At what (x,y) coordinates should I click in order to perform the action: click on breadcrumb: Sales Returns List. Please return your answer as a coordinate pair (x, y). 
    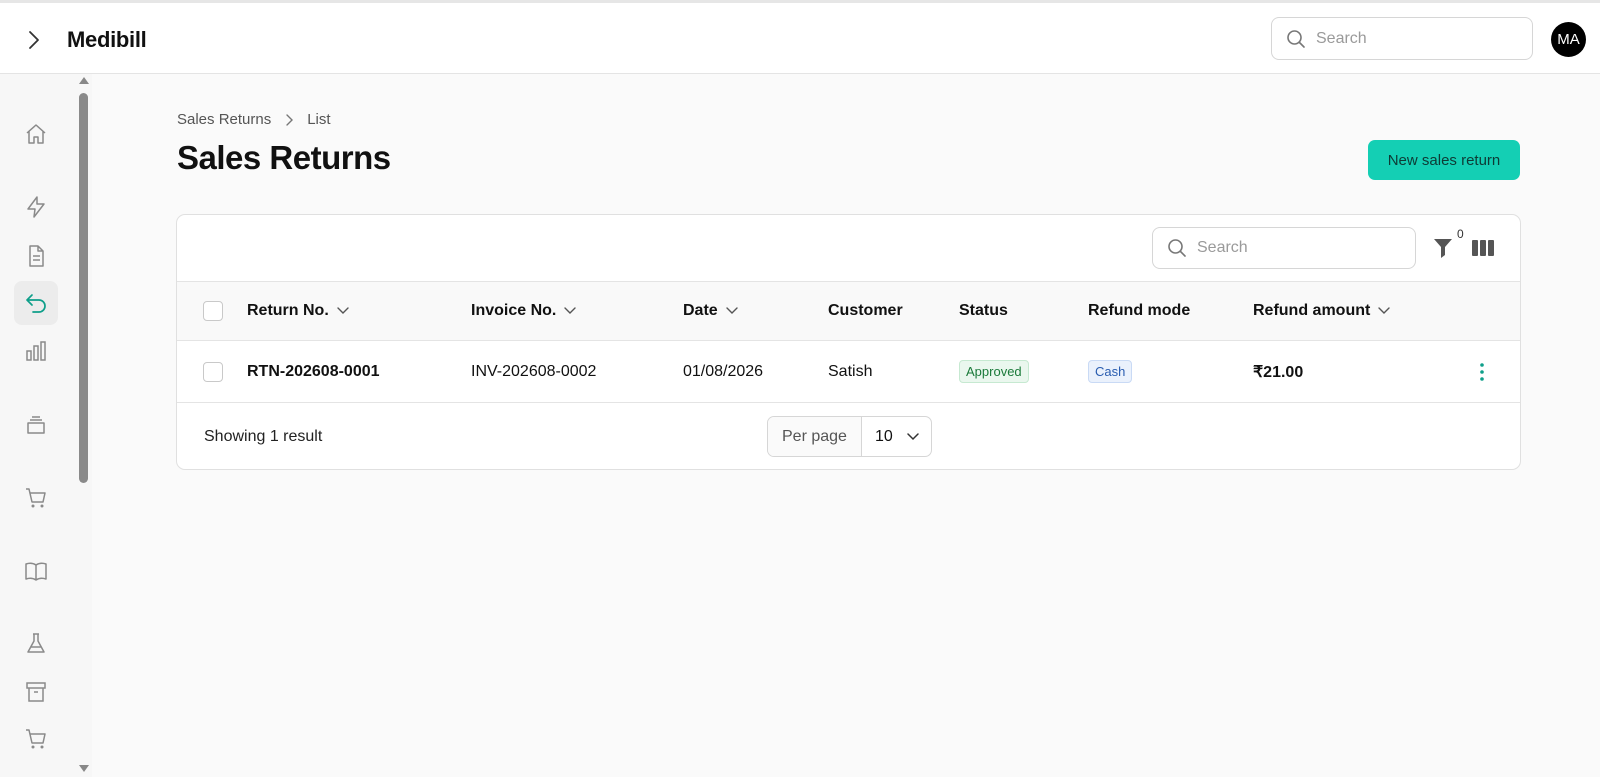
    Looking at the image, I should click on (254, 119).